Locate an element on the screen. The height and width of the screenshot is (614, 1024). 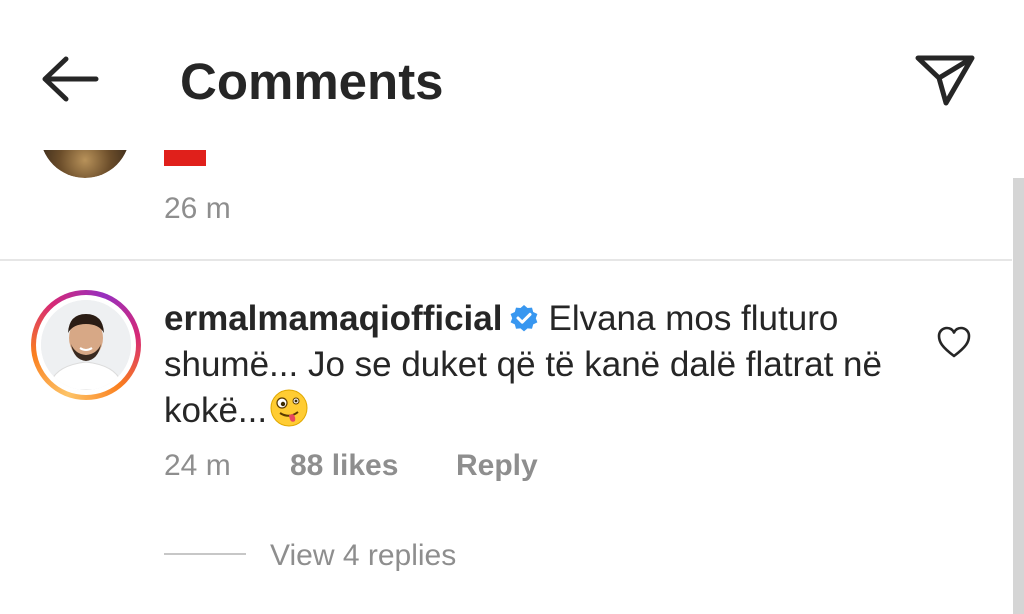
comment-time: 24 m is located at coordinates (197, 465).